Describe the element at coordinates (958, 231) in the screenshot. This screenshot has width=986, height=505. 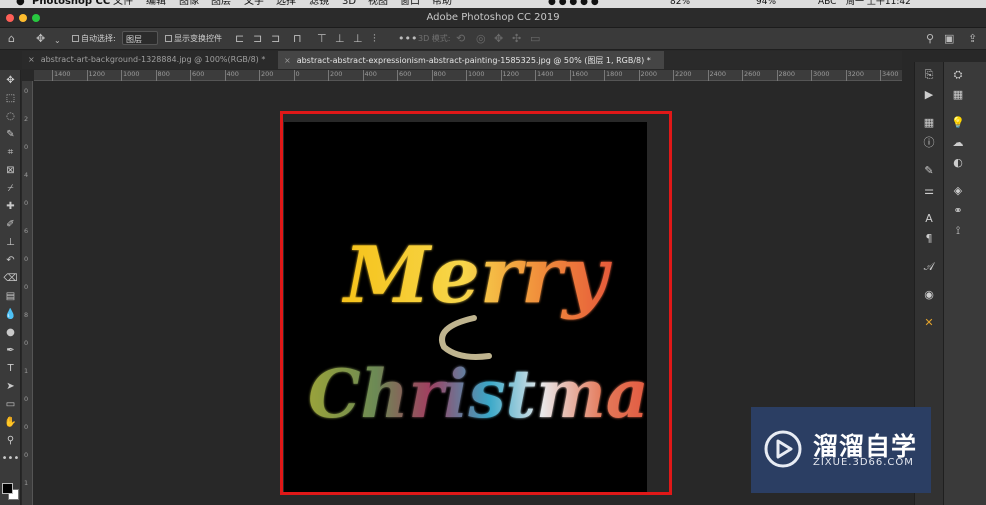
I see `paths-panel-icon: ⟟` at that location.